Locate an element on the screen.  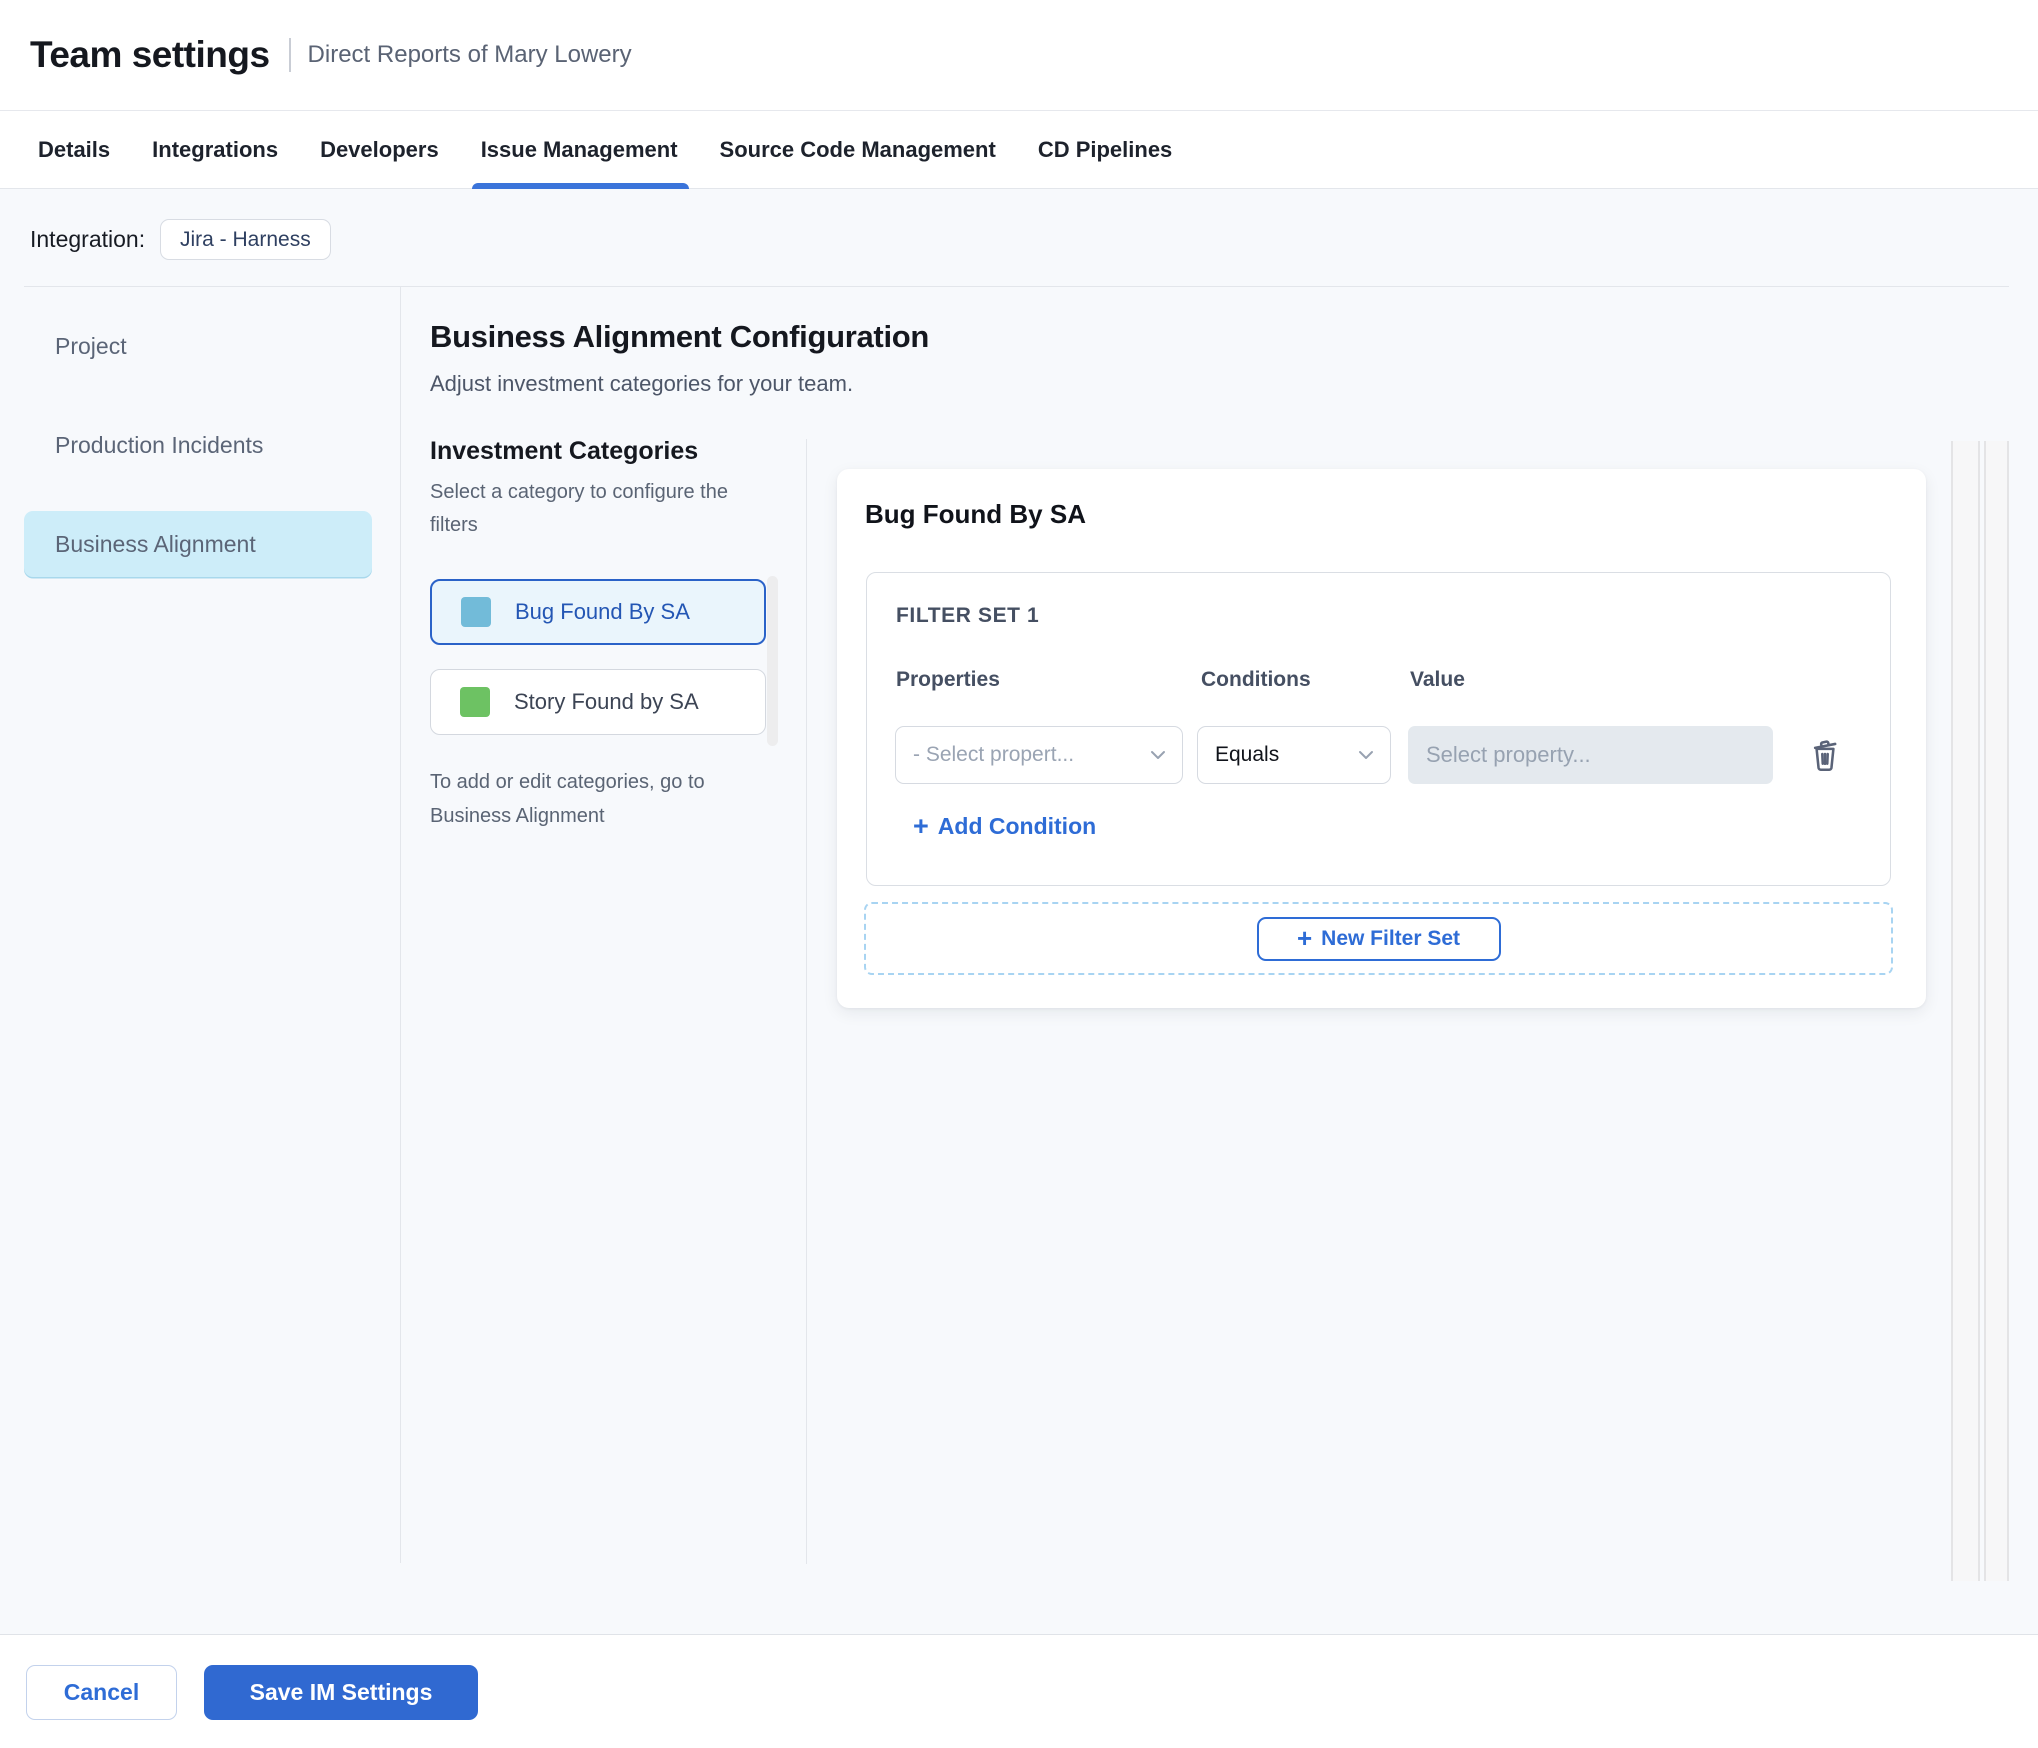
new-filter-set-label: New Filter Set is located at coordinates (1391, 938).